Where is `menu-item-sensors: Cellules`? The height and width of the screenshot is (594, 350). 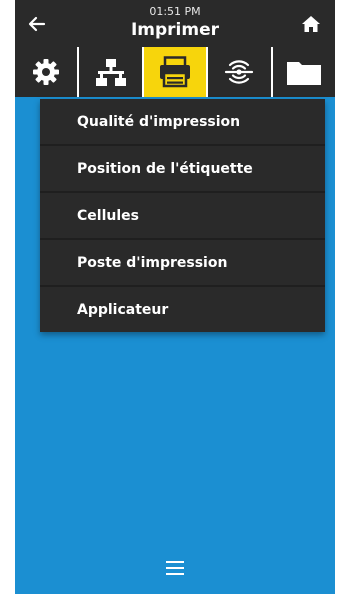
menu-item-sensors: Cellules is located at coordinates (182, 216).